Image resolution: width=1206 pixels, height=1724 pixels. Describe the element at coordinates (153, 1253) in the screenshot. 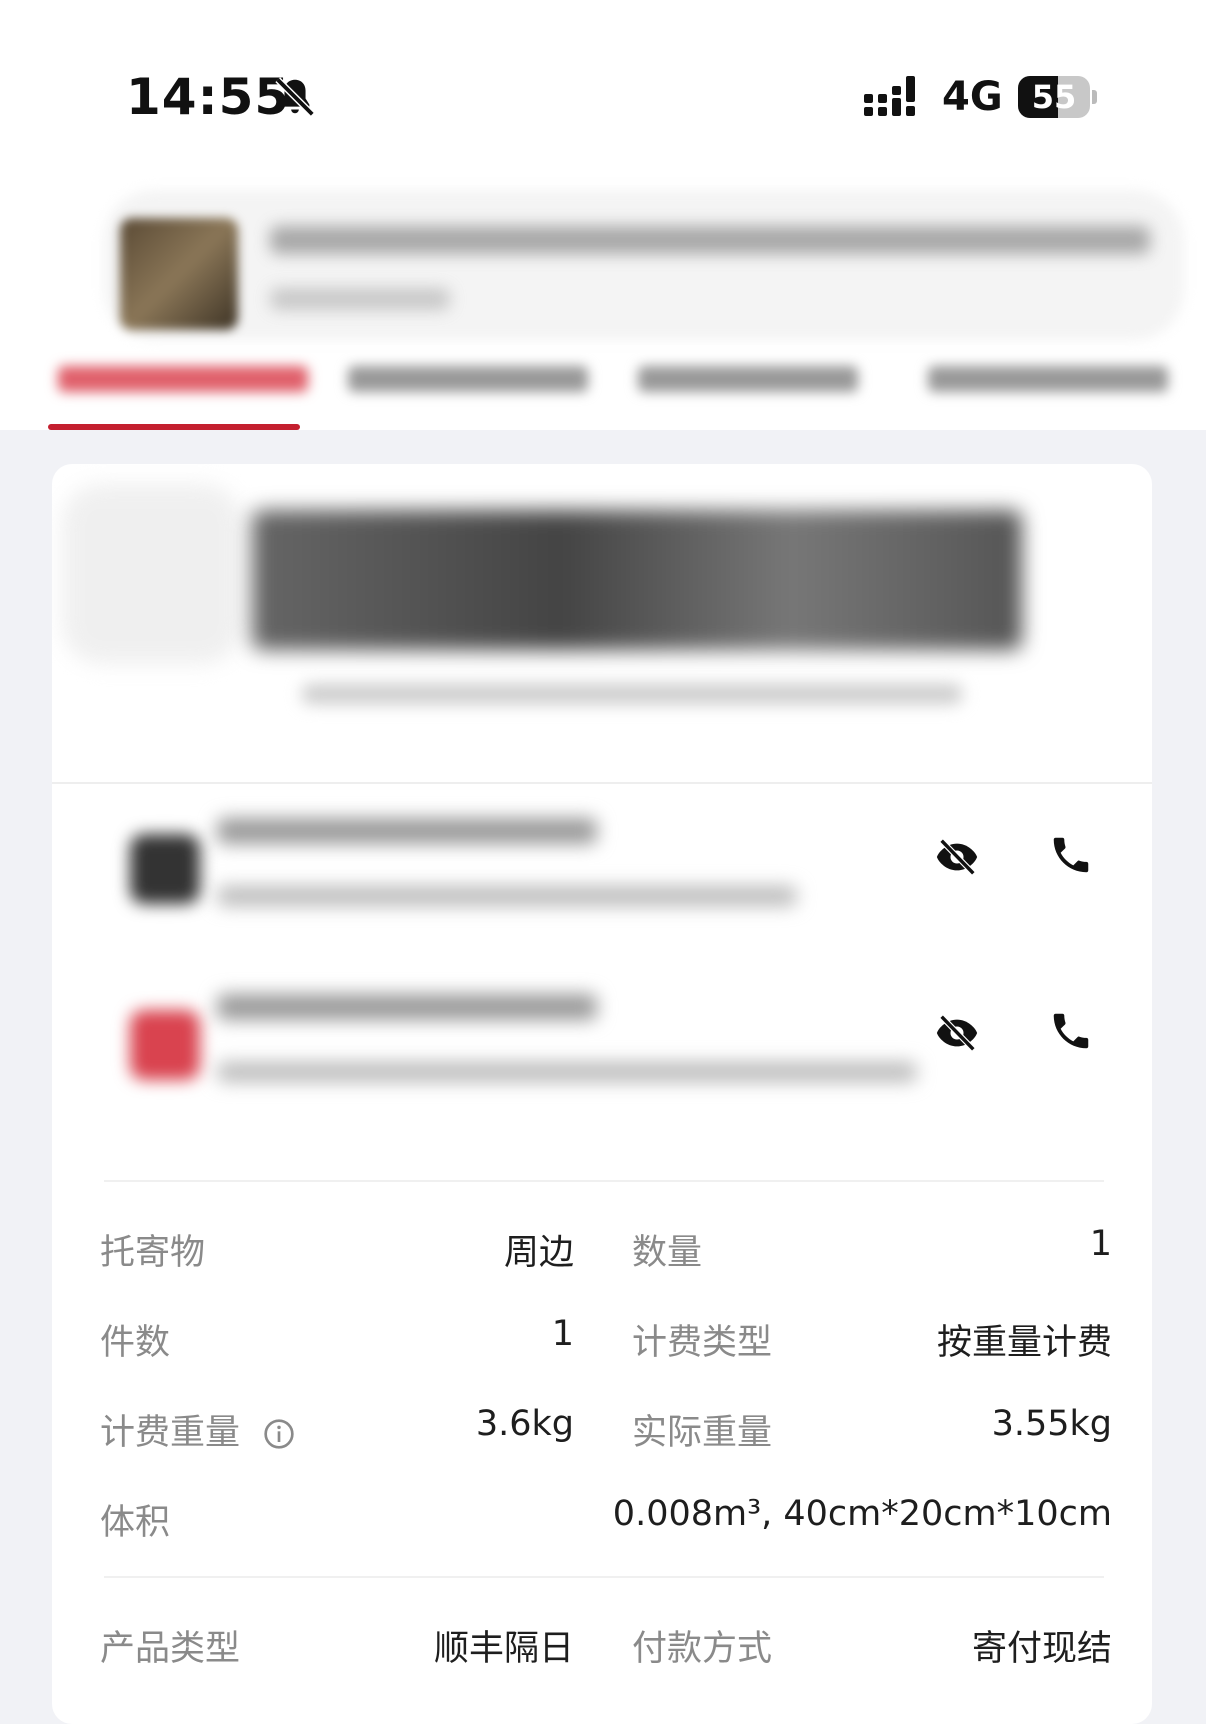

I see `item-label: 托寄物` at that location.